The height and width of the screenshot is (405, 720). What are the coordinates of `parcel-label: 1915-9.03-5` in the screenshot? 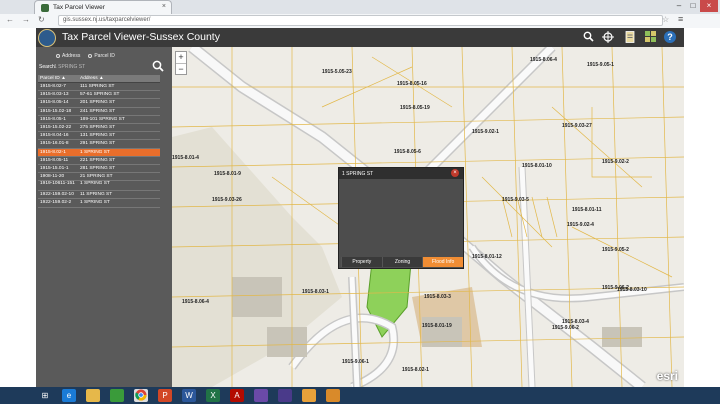 It's located at (515, 200).